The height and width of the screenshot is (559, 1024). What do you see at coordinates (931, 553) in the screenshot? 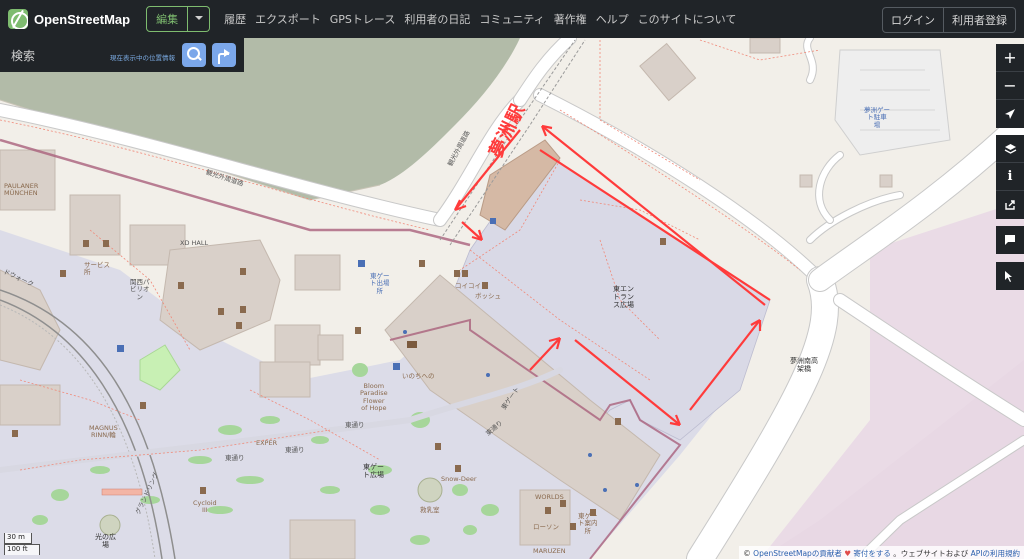
I see `attribution-middle: 。ウェブサイトおよび` at bounding box center [931, 553].